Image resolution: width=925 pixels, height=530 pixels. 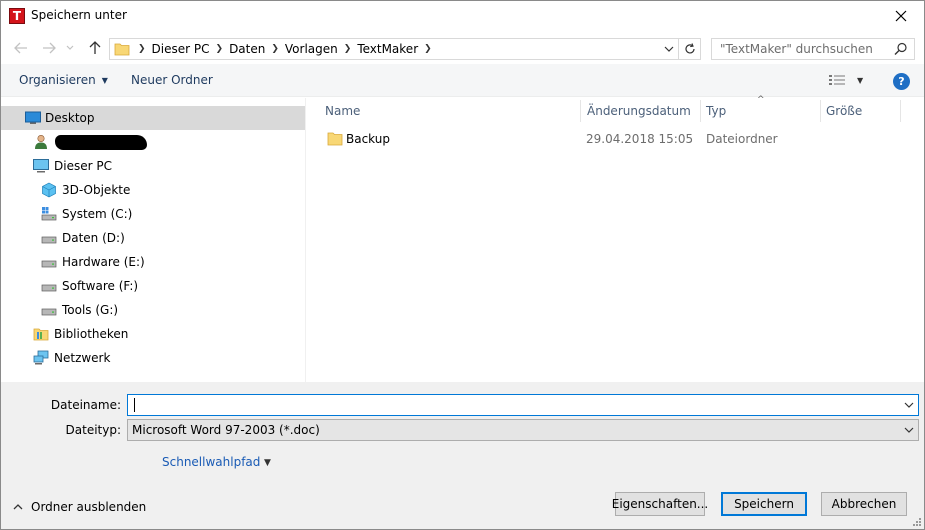 I want to click on column-header-date: Änderungsdatum, so click(x=639, y=111).